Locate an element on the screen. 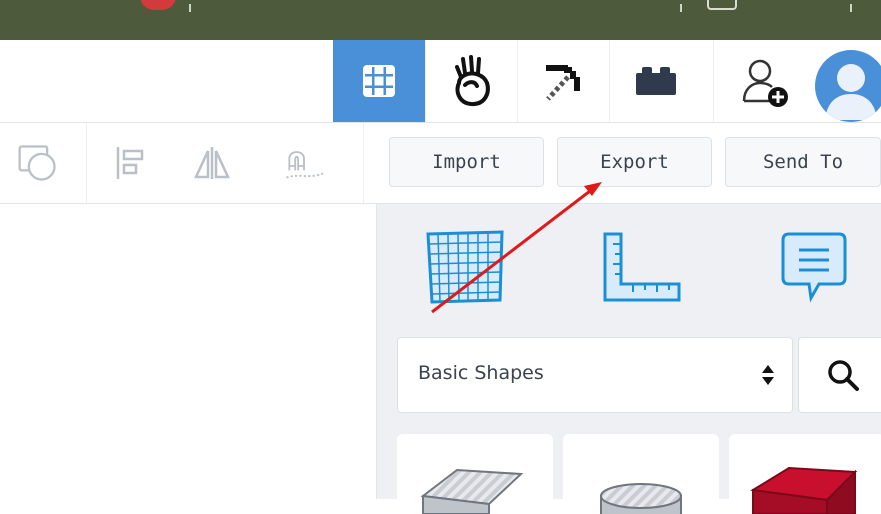 The width and height of the screenshot is (881, 514). shape-card-box is located at coordinates (475, 474).